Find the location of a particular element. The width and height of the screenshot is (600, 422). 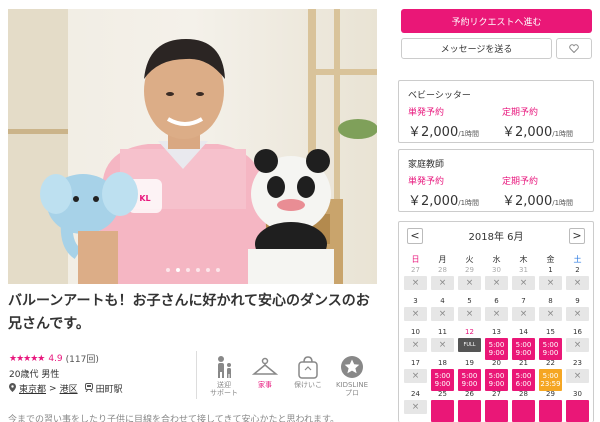

price-box-tutor: 家庭教師 単発予約 ￥2,000/1時間 定期予約 ￥2,000/1時間 is located at coordinates (496, 180).